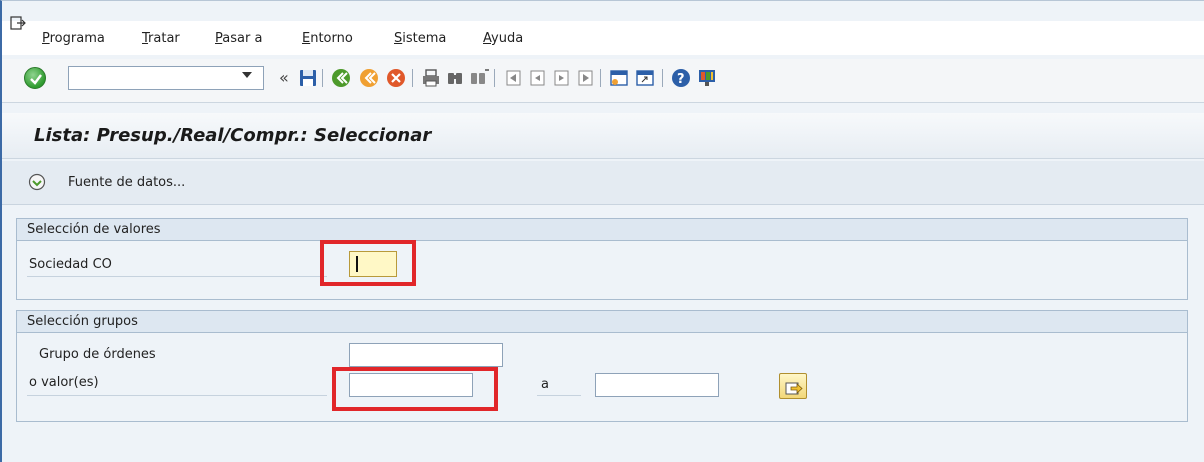  What do you see at coordinates (513, 78) in the screenshot?
I see `first-page-icon` at bounding box center [513, 78].